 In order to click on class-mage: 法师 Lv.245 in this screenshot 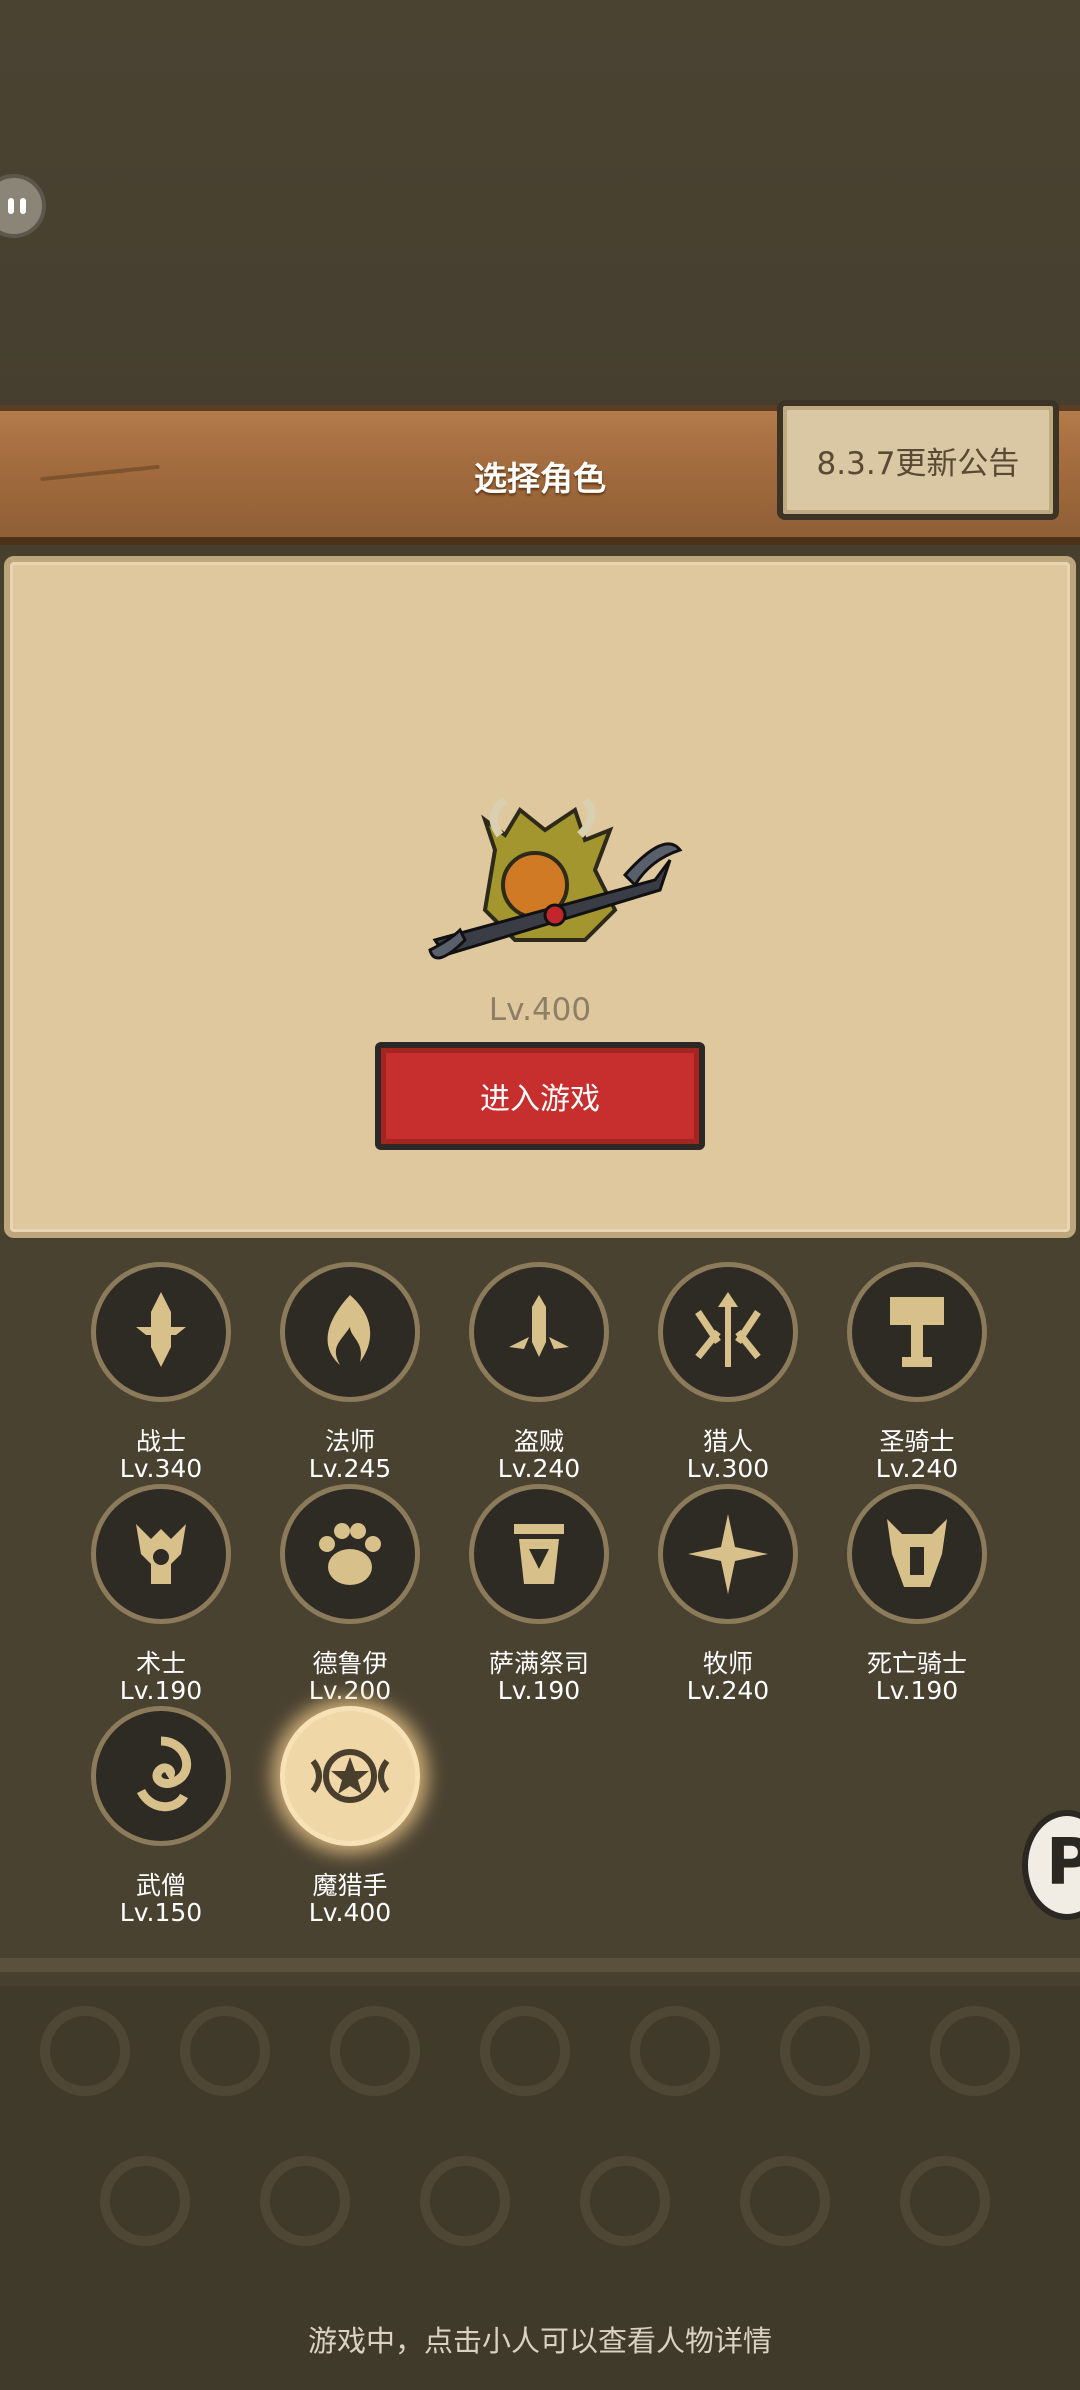, I will do `click(350, 1372)`.